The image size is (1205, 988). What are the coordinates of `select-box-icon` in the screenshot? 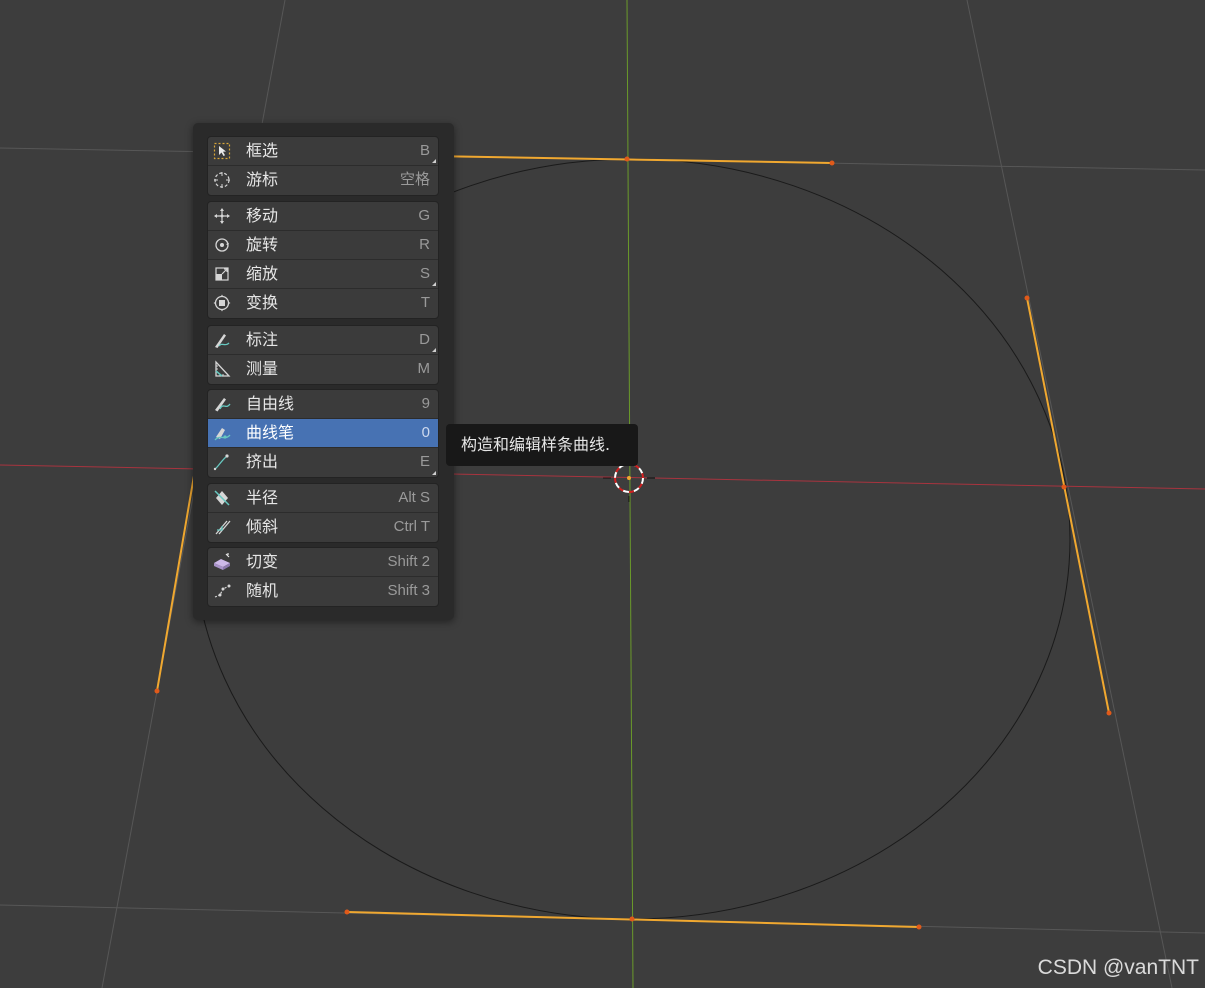 It's located at (222, 151).